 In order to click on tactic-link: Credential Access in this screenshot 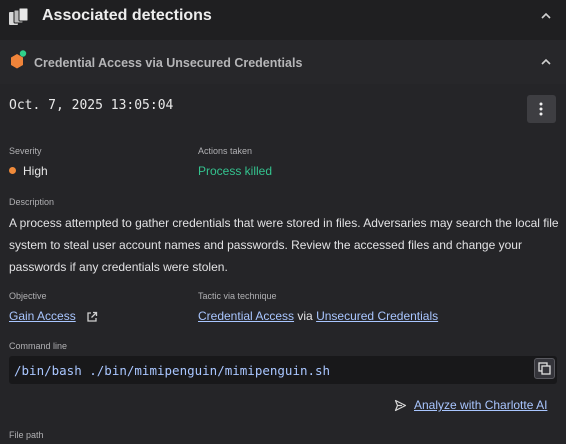, I will do `click(246, 316)`.